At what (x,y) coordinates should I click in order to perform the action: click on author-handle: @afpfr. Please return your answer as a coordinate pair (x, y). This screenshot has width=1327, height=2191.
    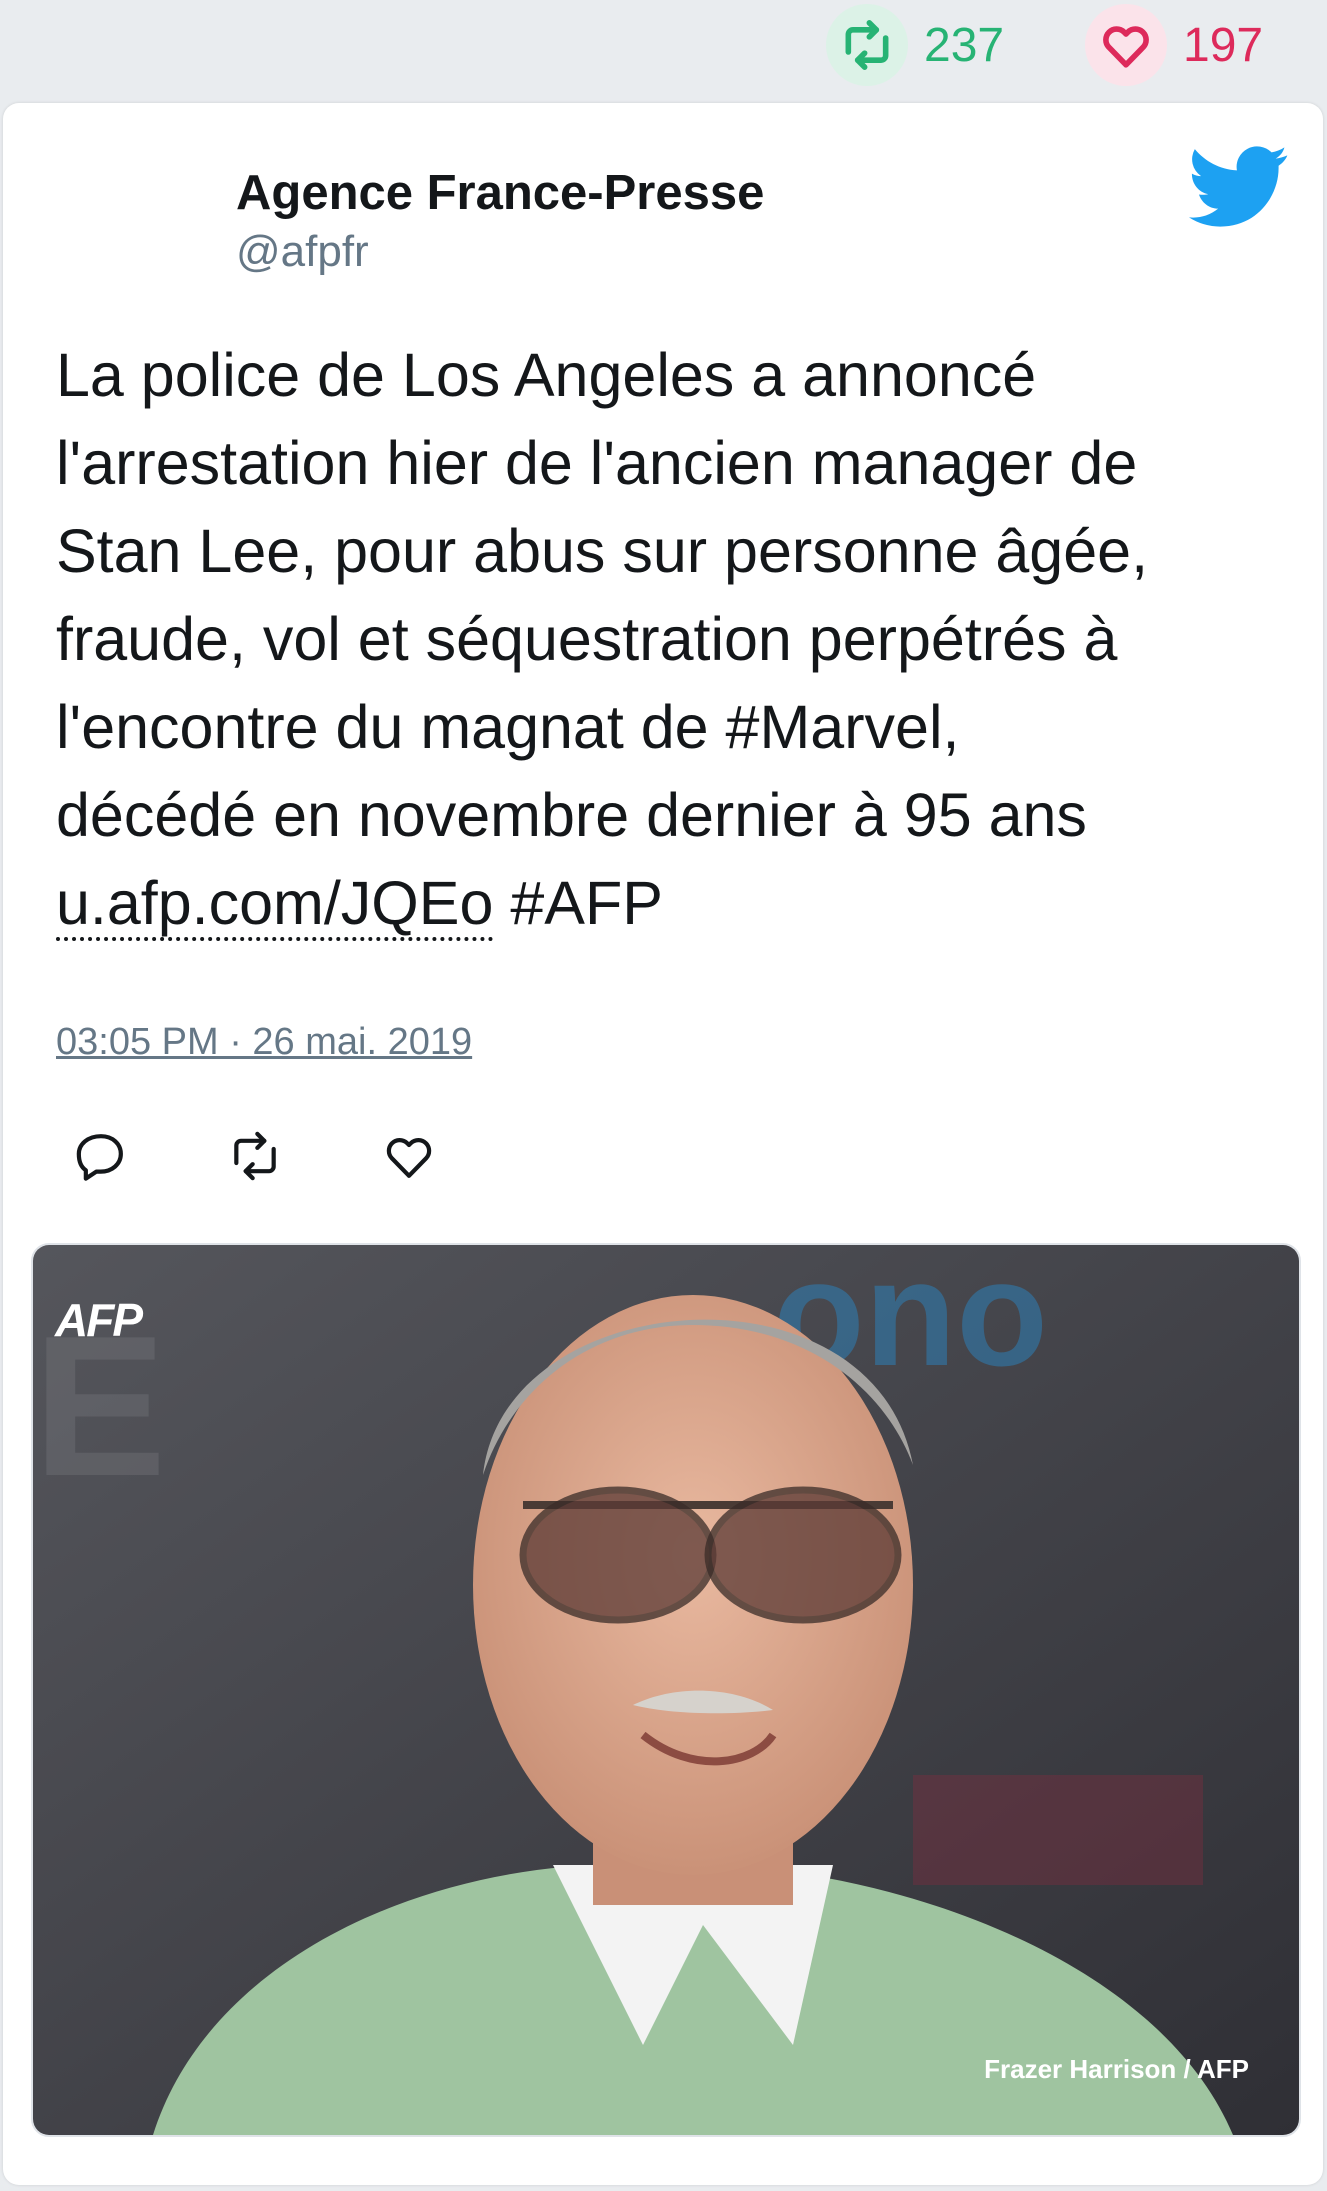
    Looking at the image, I should click on (500, 252).